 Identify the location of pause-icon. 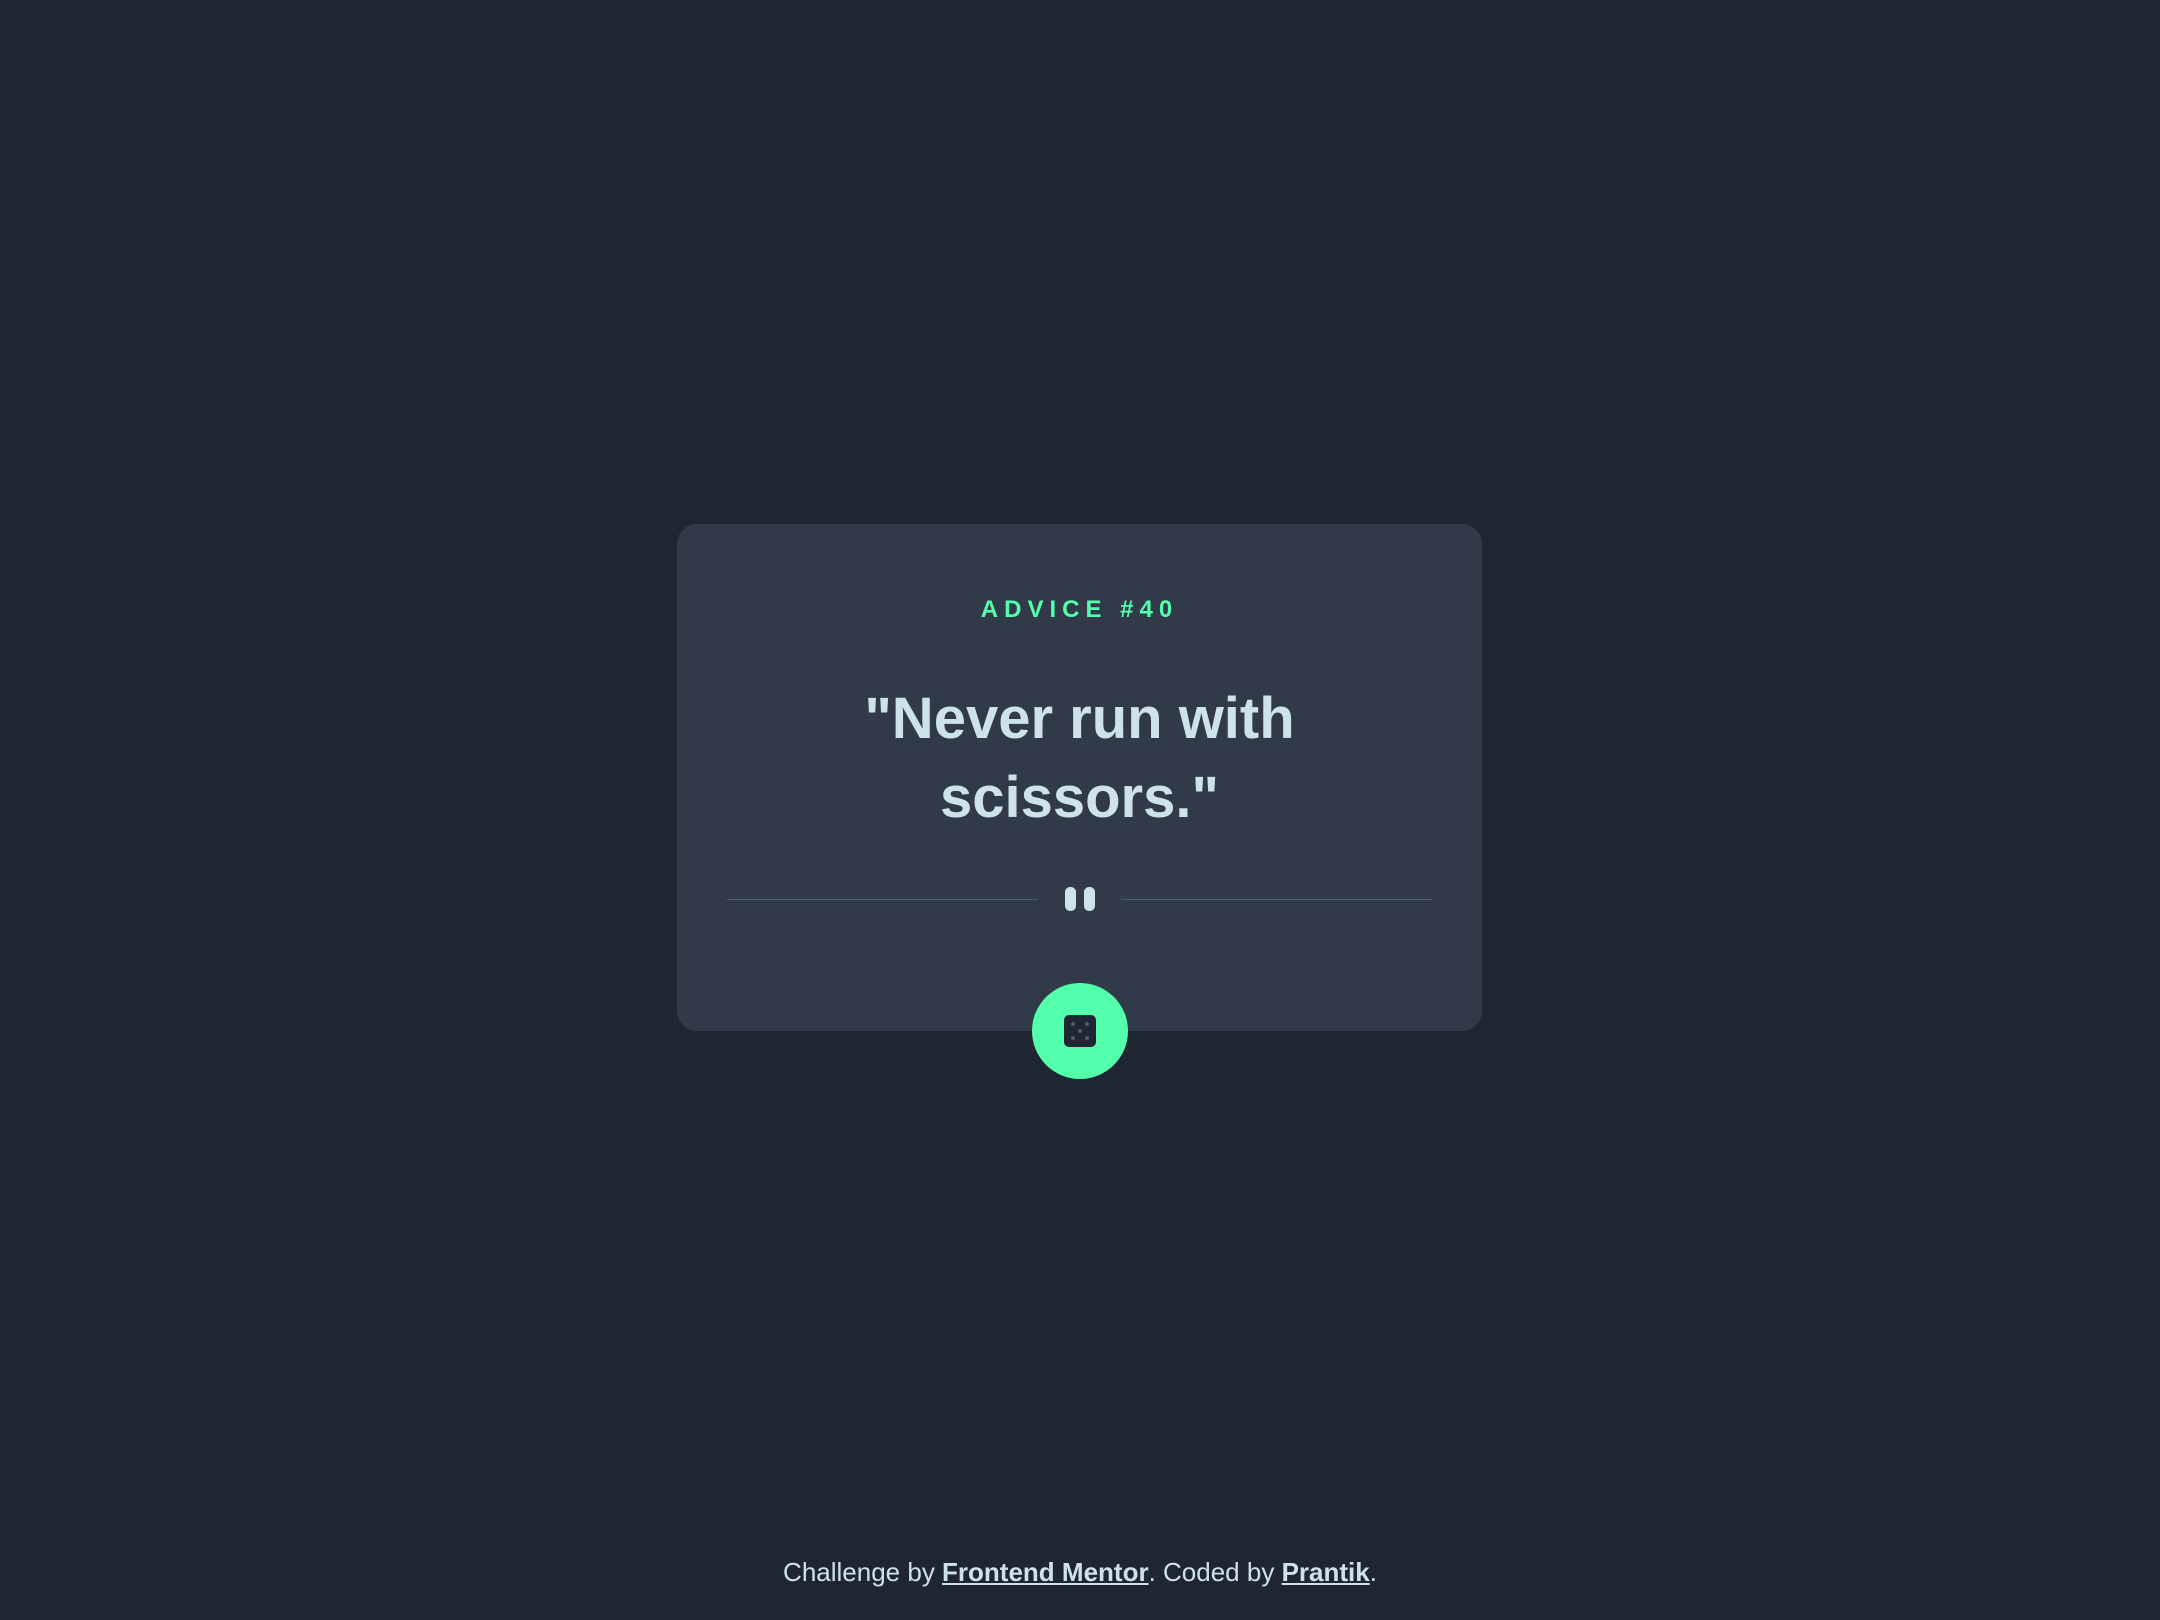
(1079, 899).